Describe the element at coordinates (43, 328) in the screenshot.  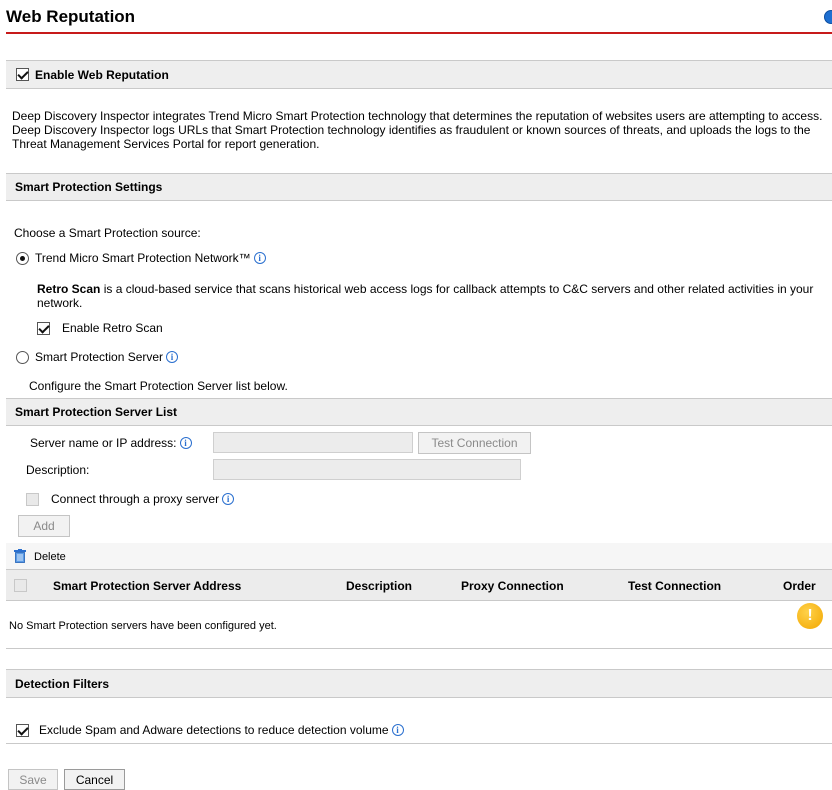
I see `enable-retro-scan-checkbox` at that location.